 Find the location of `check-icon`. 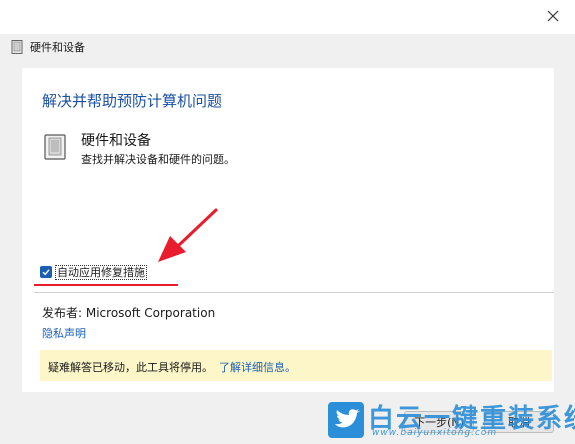

check-icon is located at coordinates (46, 272).